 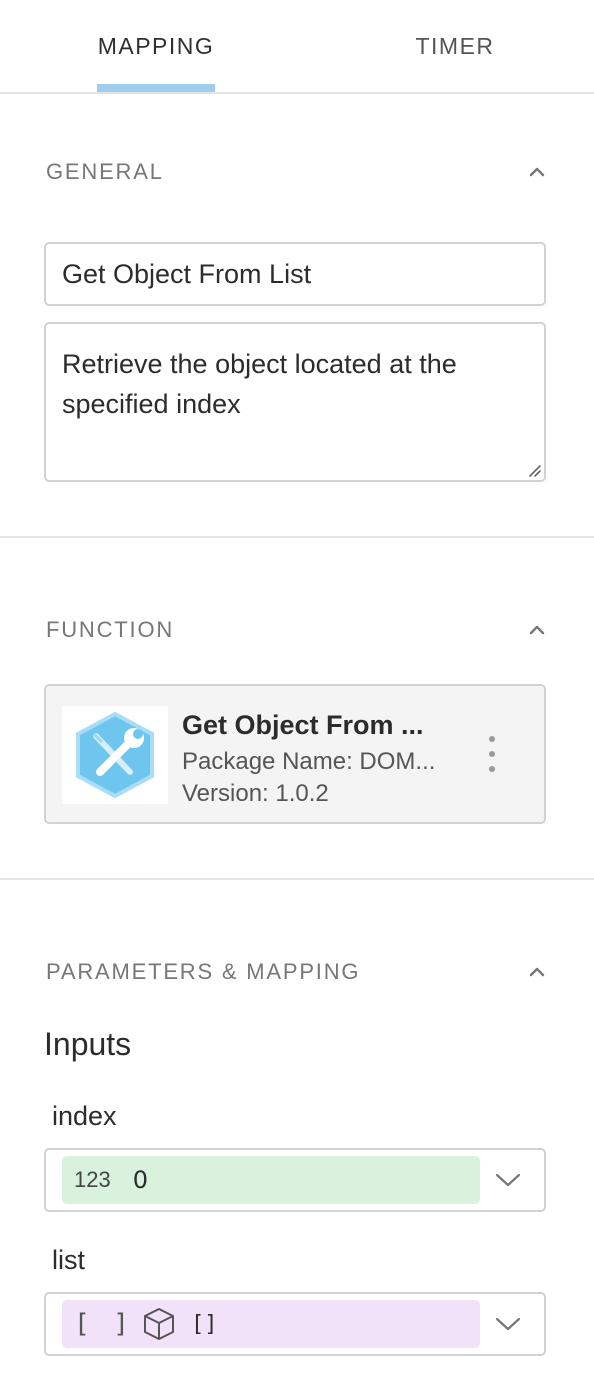 I want to click on param-select-index: 123 0, so click(x=295, y=1180).